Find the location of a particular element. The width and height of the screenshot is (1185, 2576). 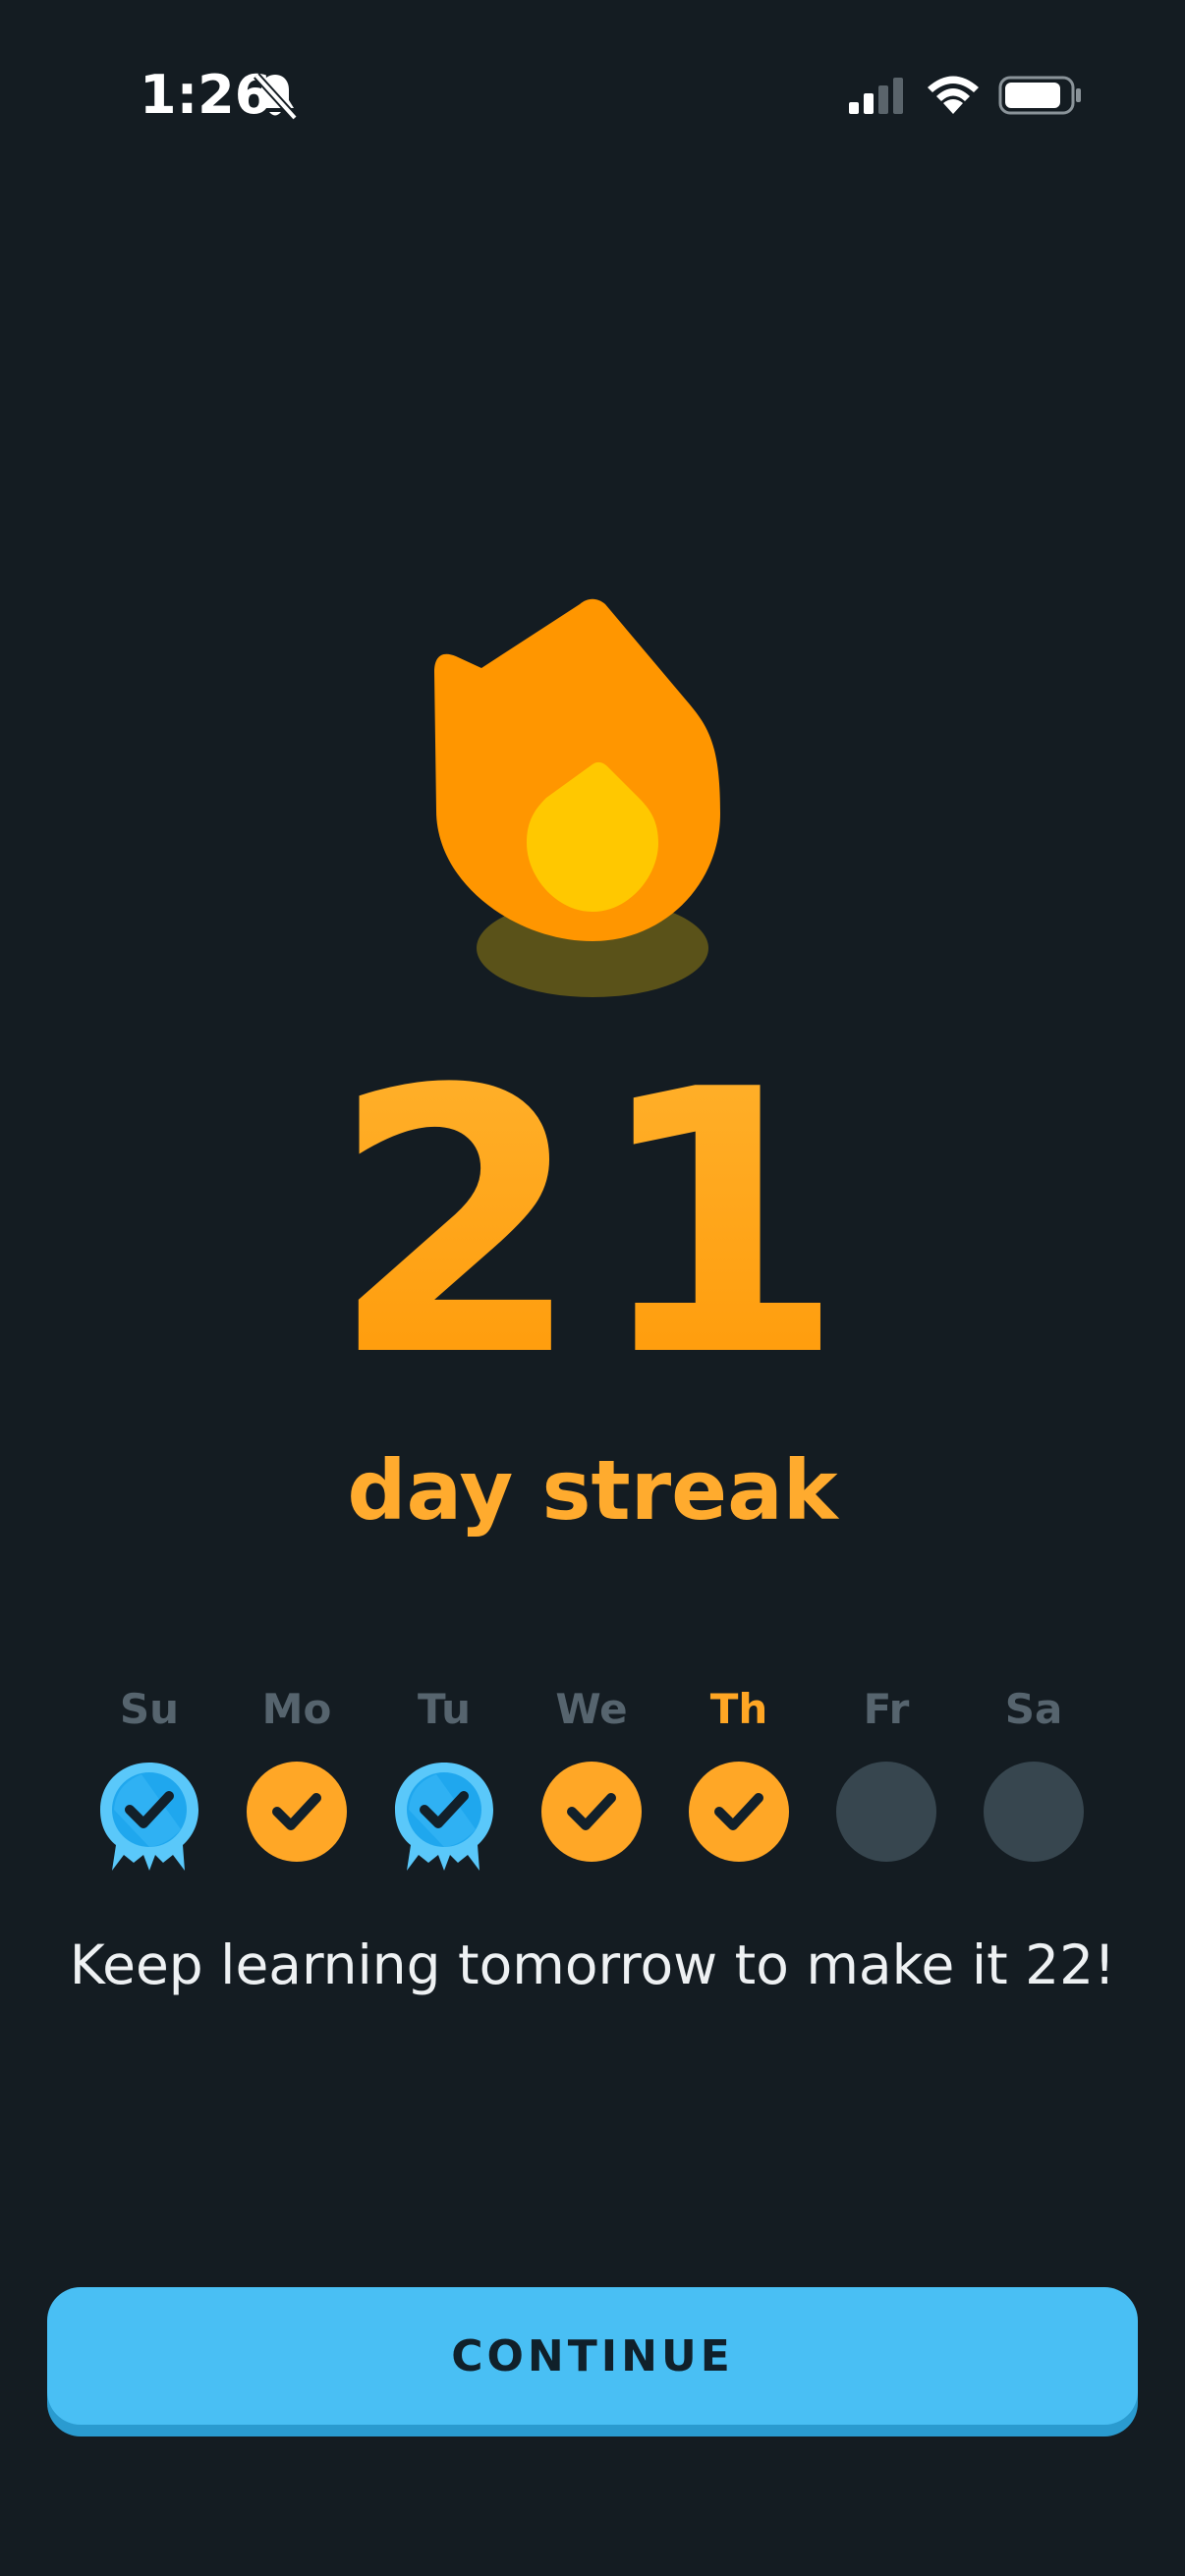

battery-icon is located at coordinates (1040, 95).